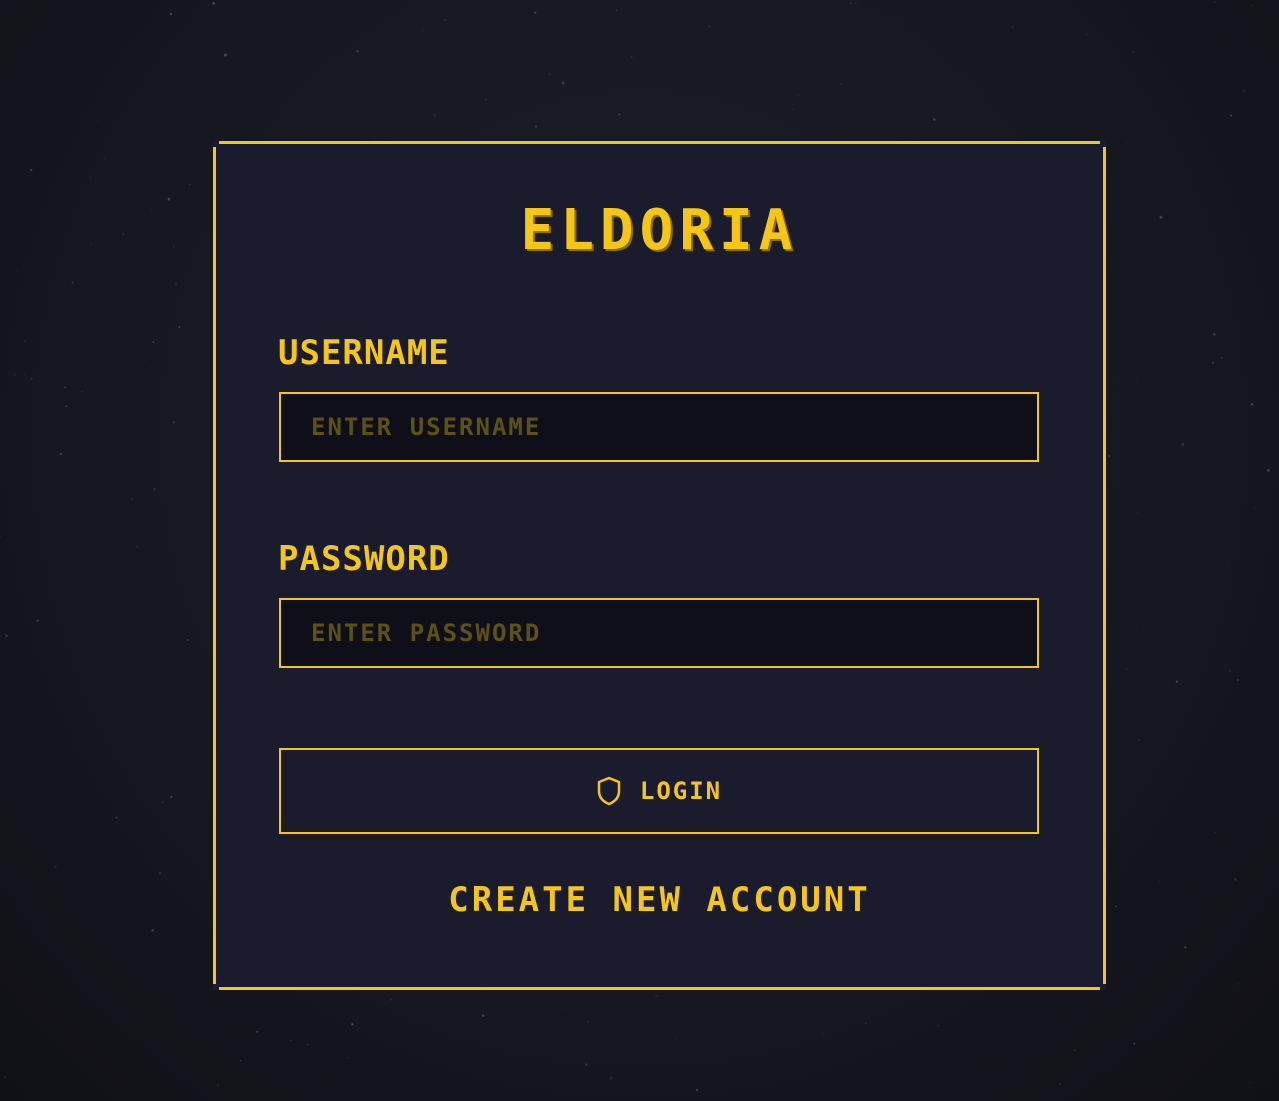 The width and height of the screenshot is (1279, 1101). What do you see at coordinates (364, 353) in the screenshot?
I see `username-label: USERNAME` at bounding box center [364, 353].